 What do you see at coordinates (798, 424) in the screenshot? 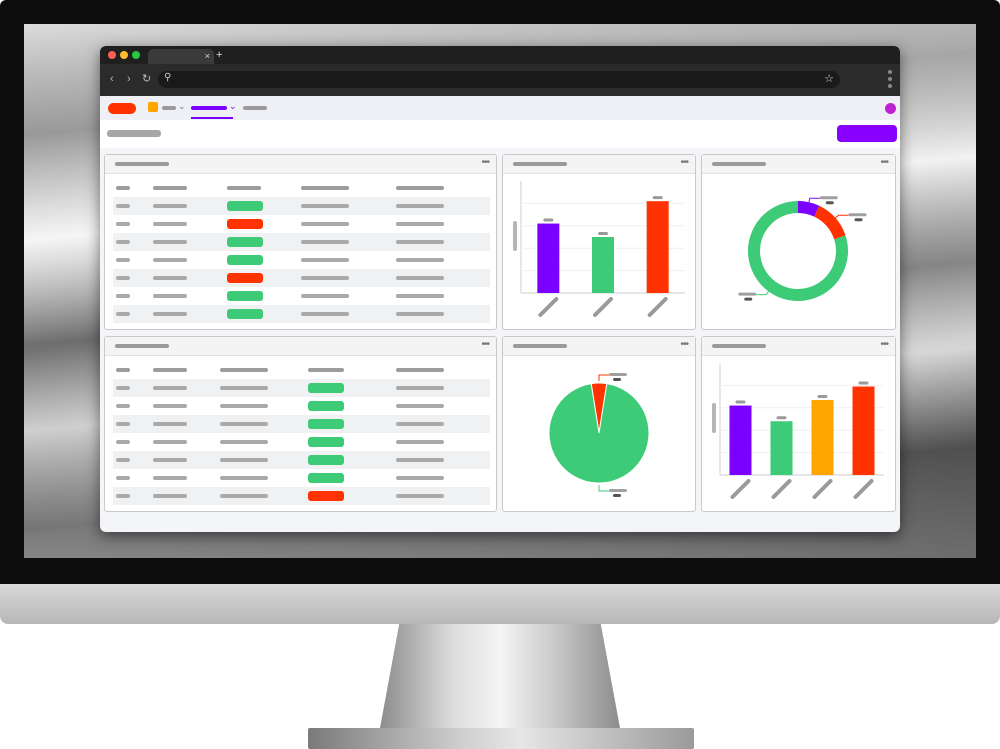
I see `bar-chart-card-2: •••` at bounding box center [798, 424].